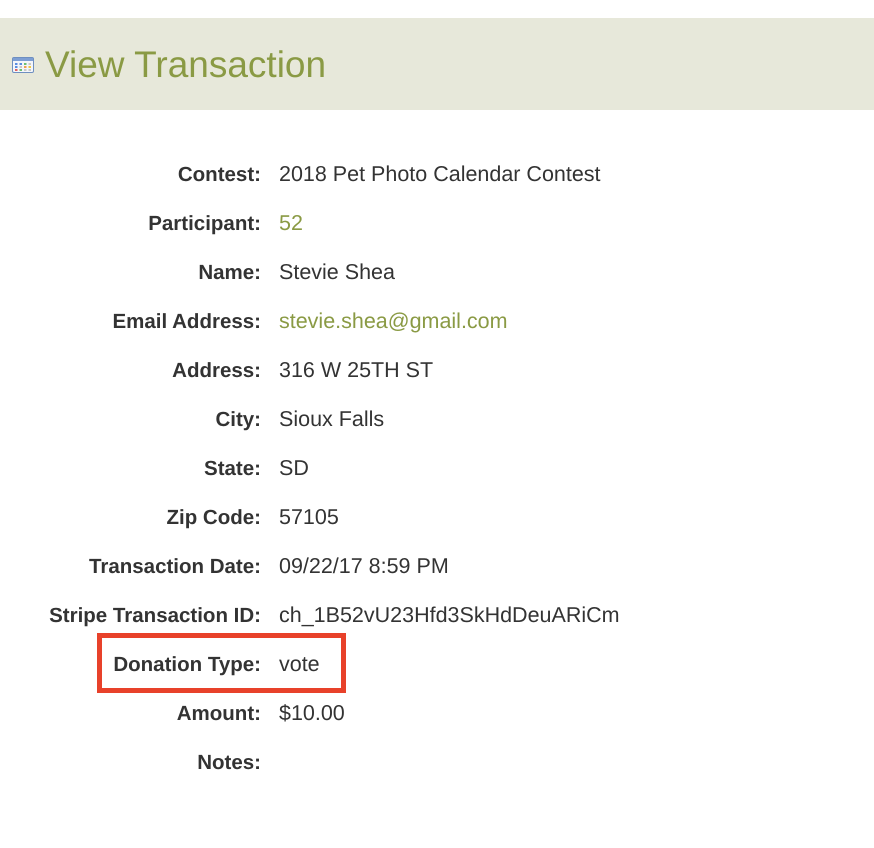  I want to click on field-label: City:, so click(238, 420).